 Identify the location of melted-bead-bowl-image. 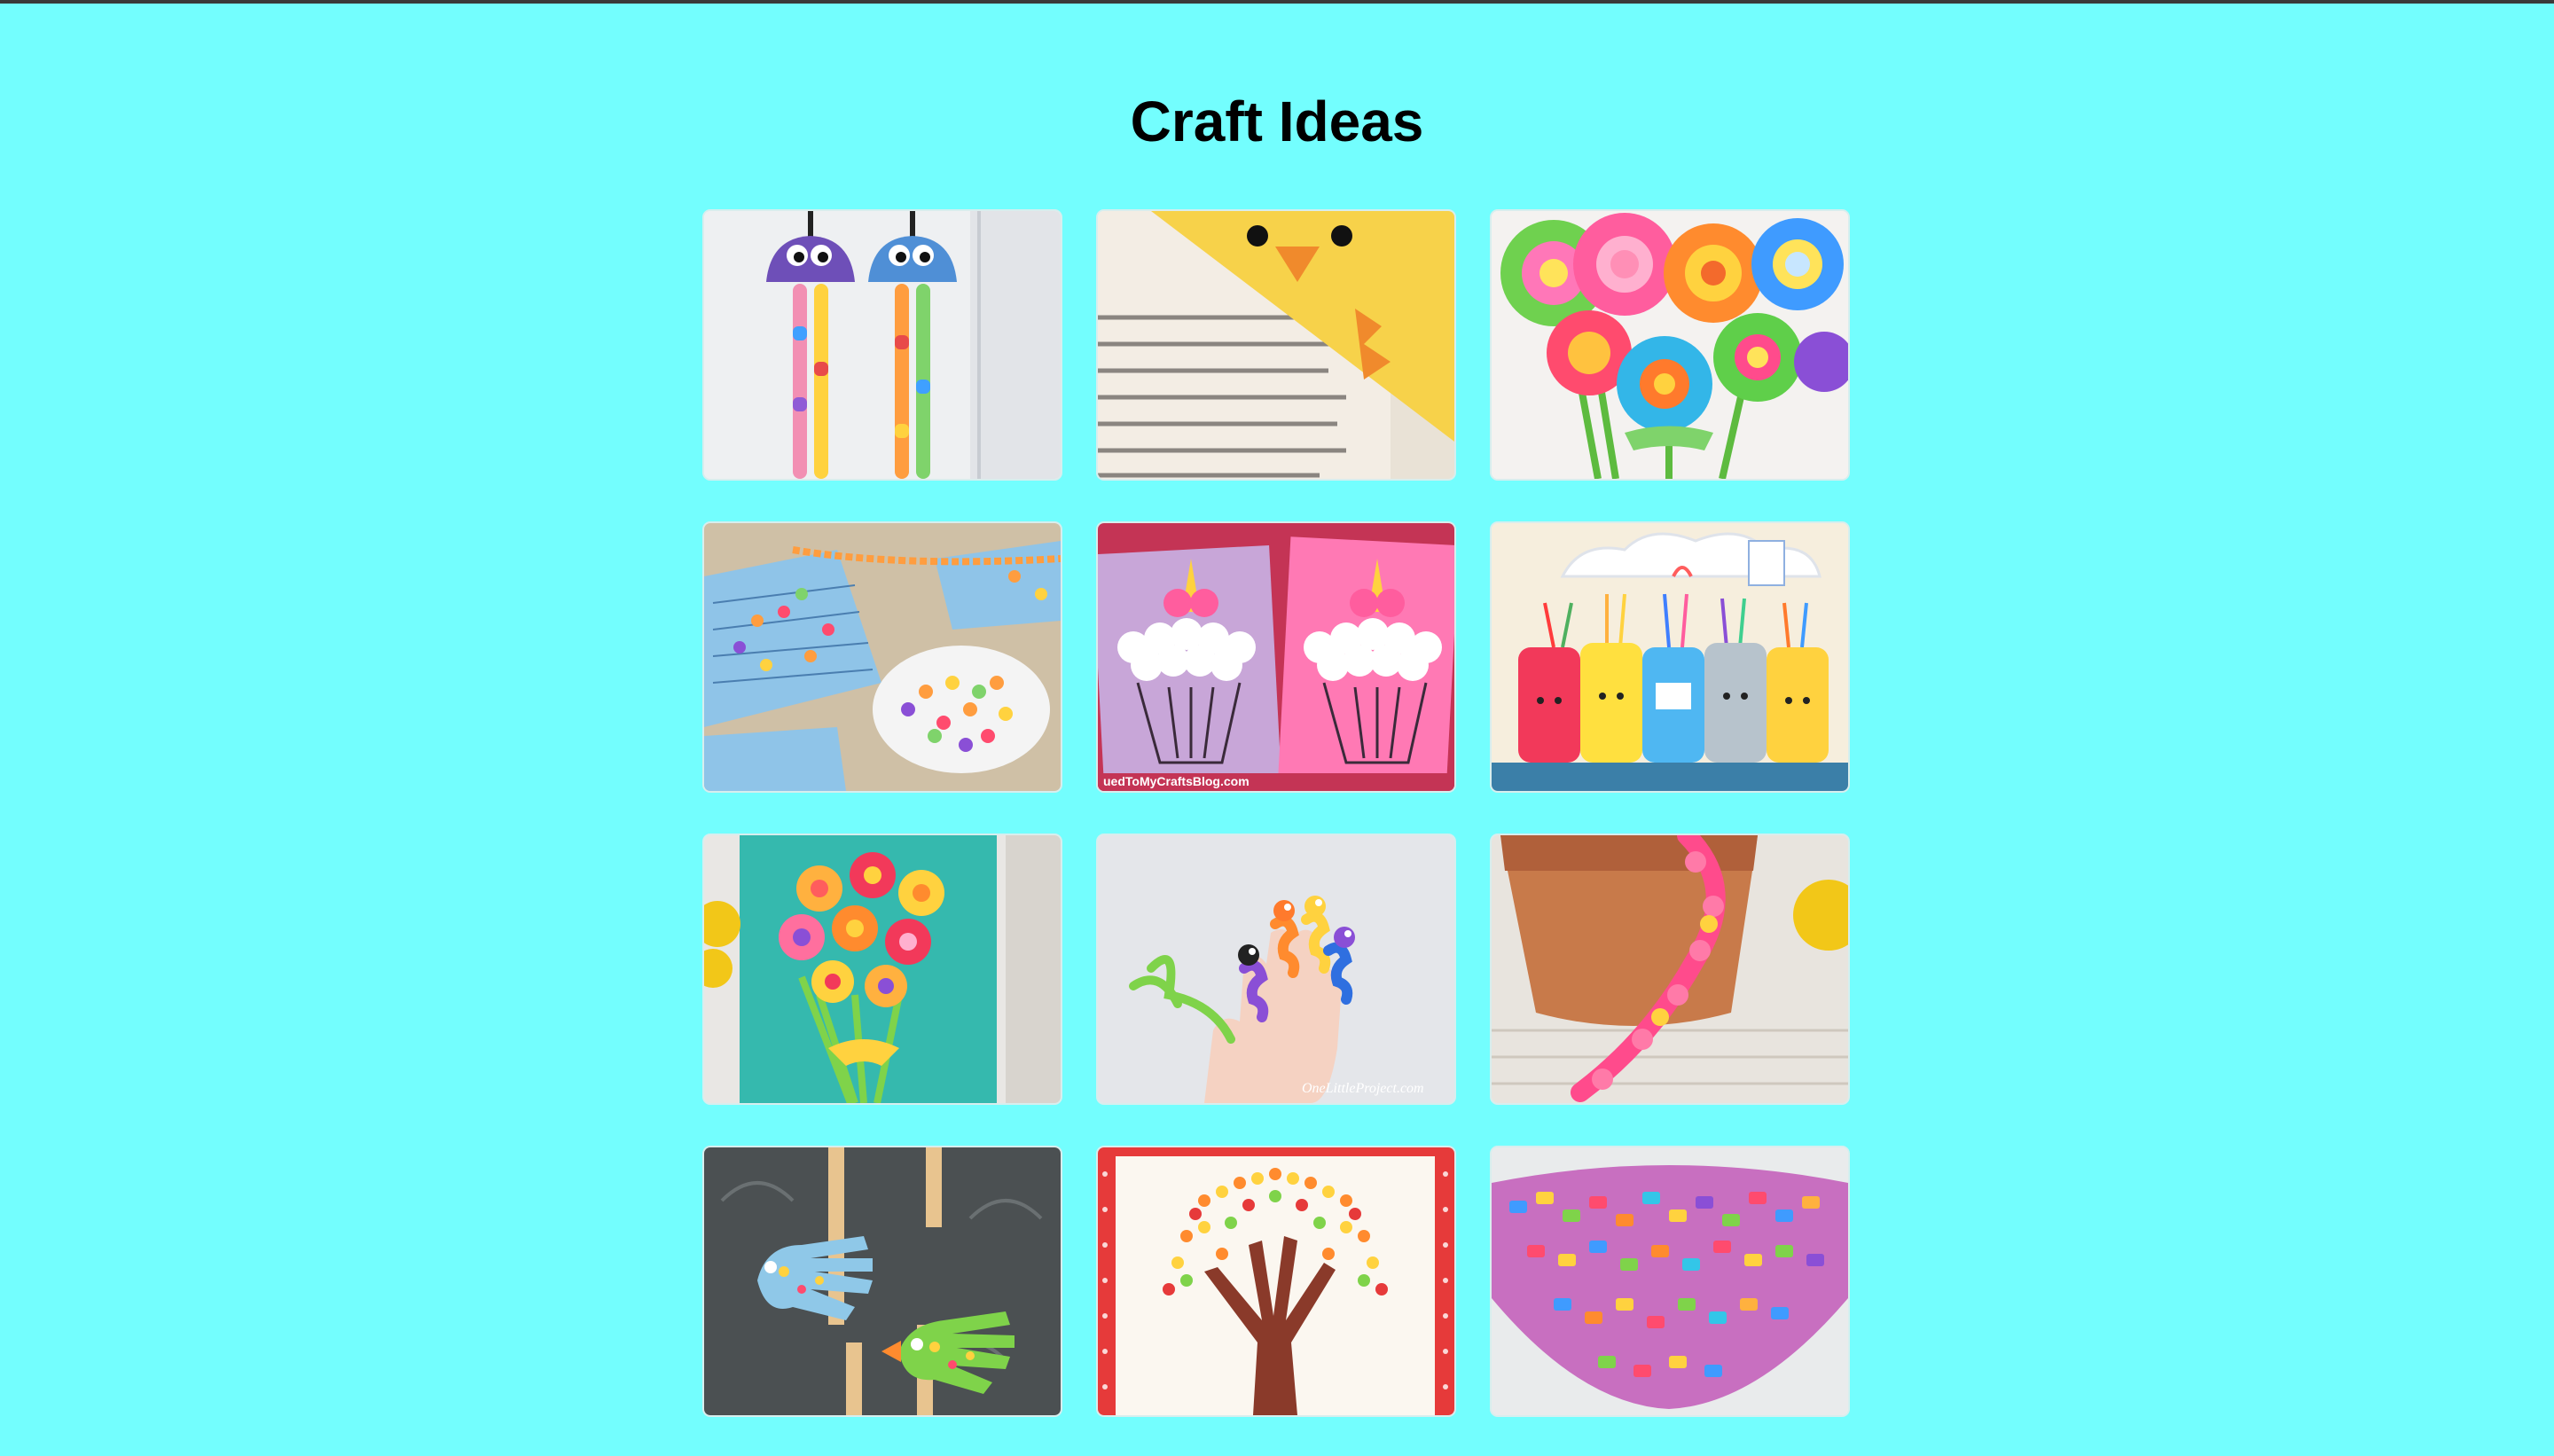
(1670, 1281).